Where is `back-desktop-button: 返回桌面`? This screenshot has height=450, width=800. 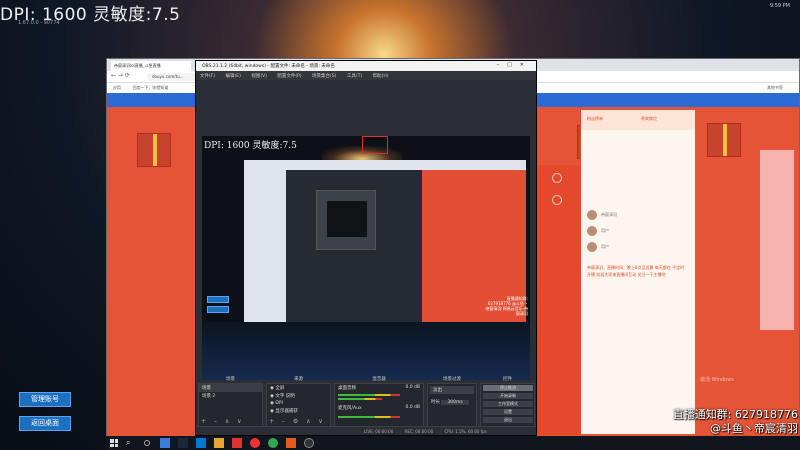
back-desktop-button: 返回桌面 is located at coordinates (45, 423).